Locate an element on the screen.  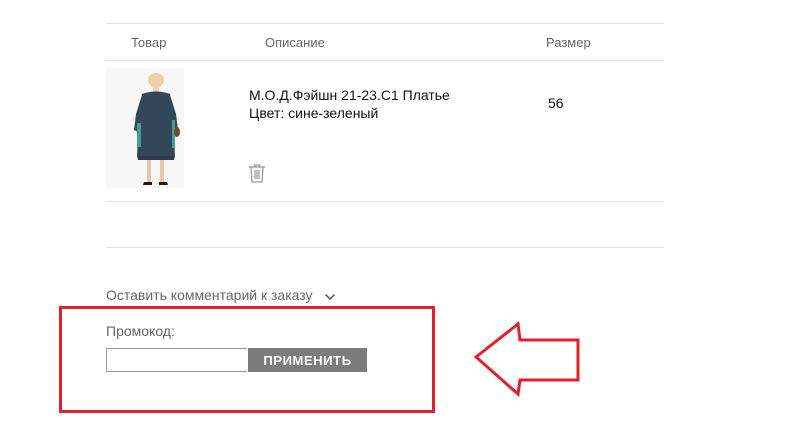
trash-icon is located at coordinates (257, 173).